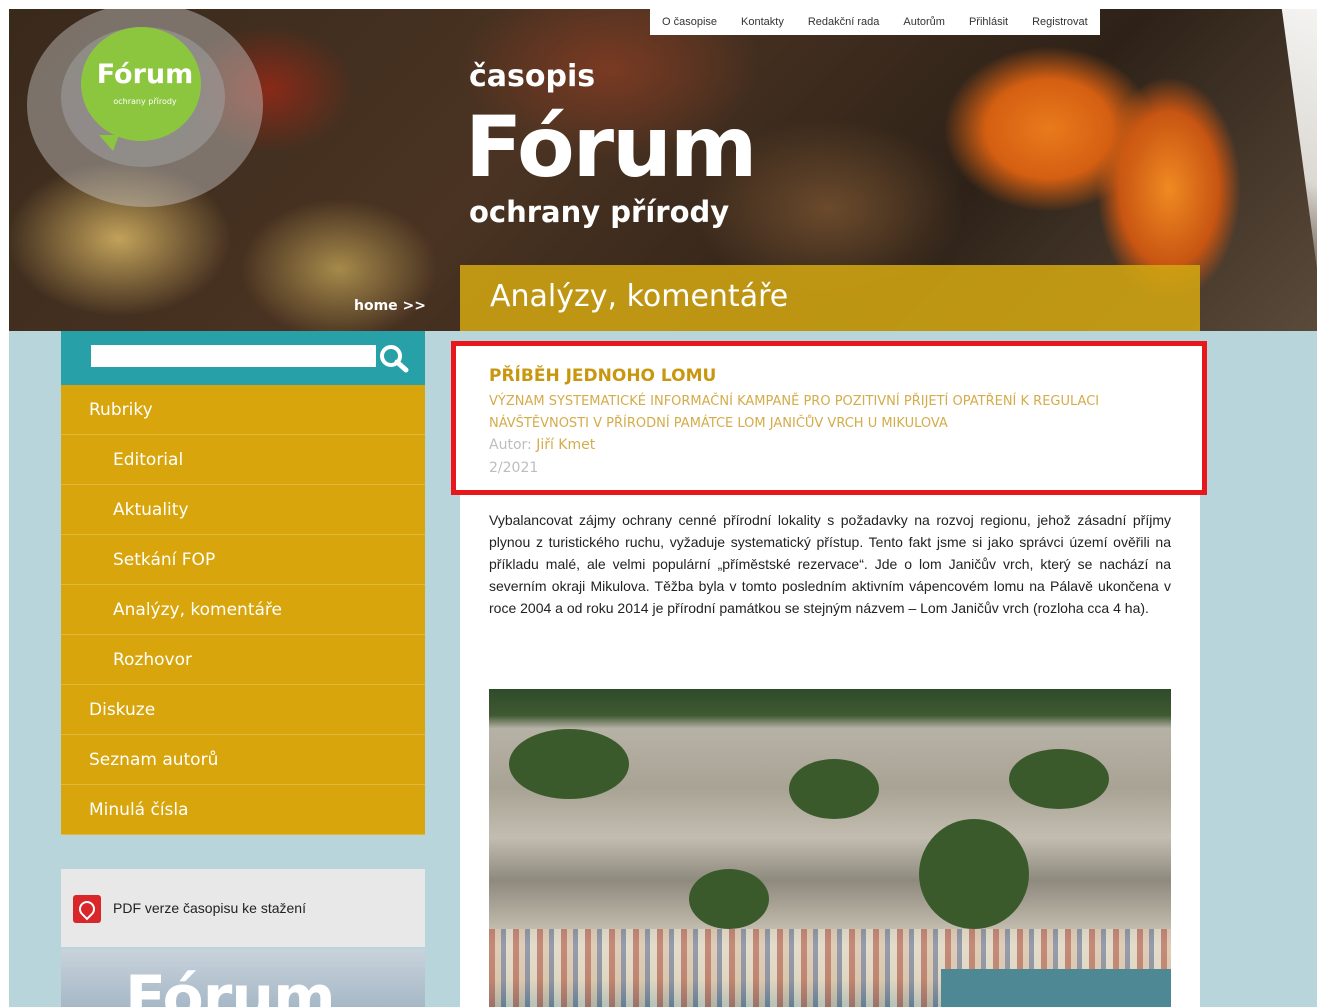 Image resolution: width=1317 pixels, height=1007 pixels. Describe the element at coordinates (844, 22) in the screenshot. I see `nav-redakcni-rada: Redakční rada` at that location.